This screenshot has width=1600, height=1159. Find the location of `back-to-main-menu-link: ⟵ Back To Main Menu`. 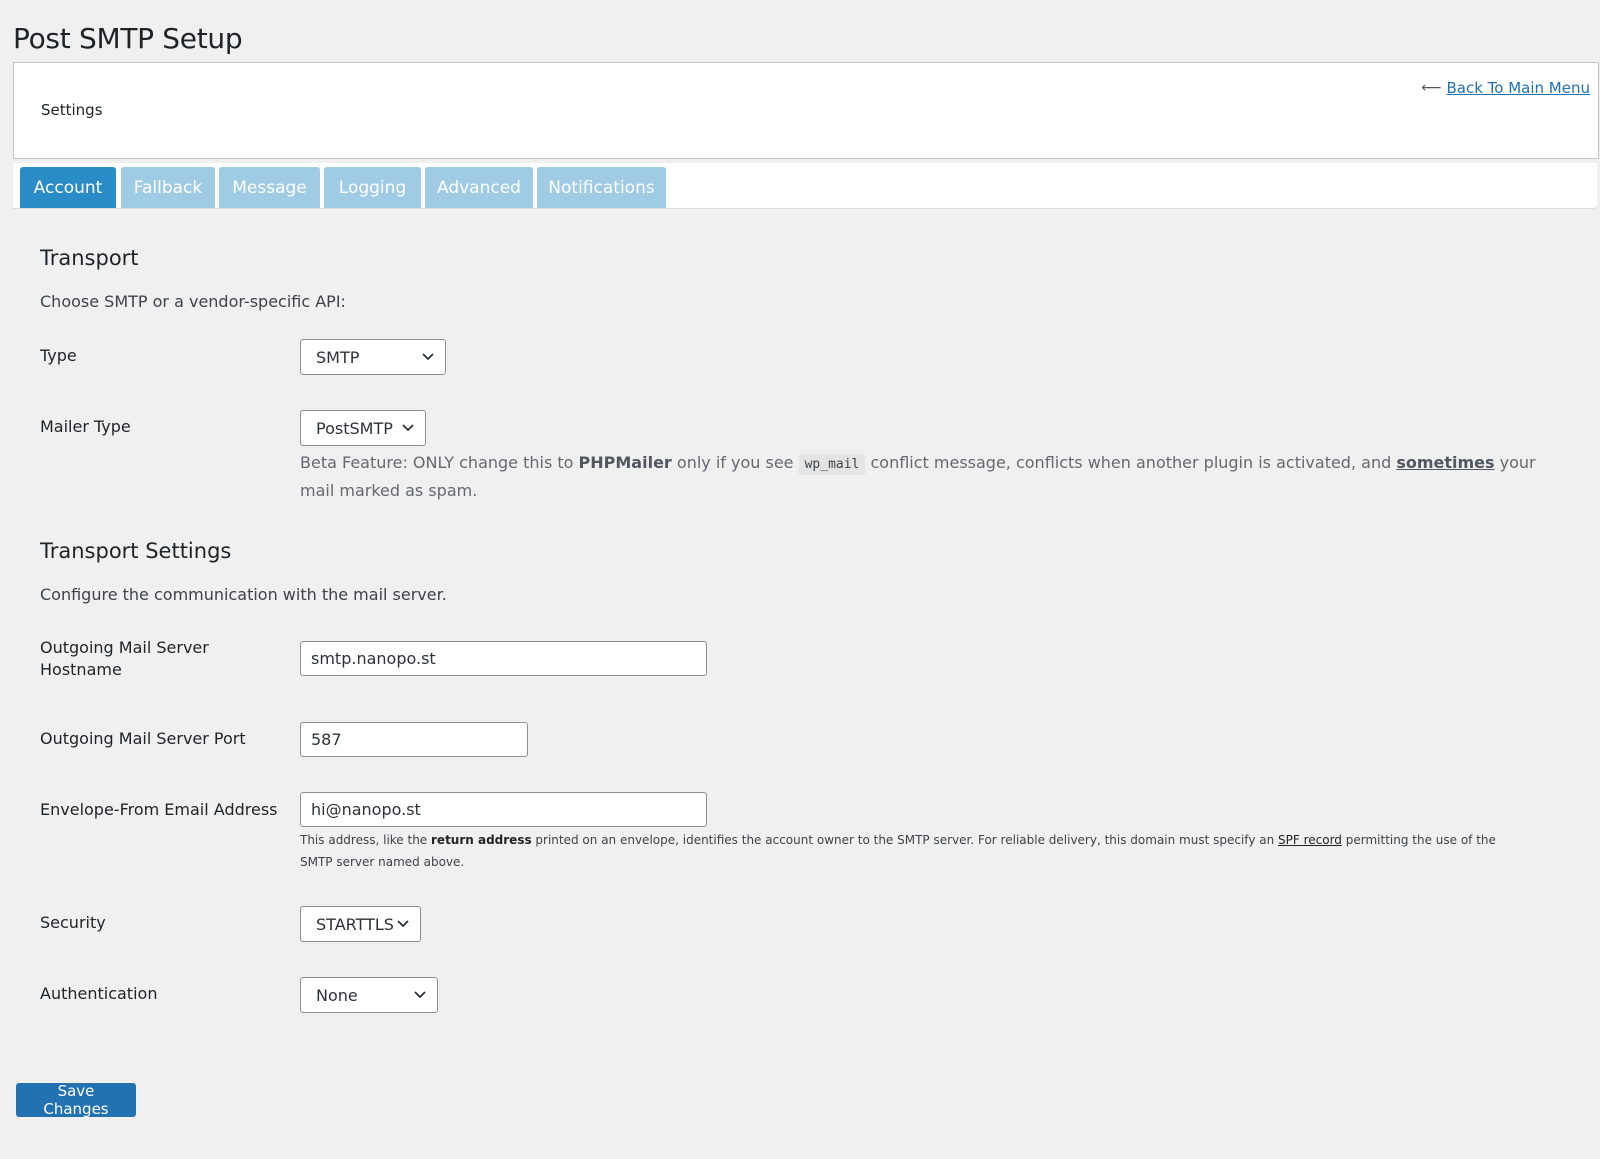

back-to-main-menu-link: ⟵ Back To Main Menu is located at coordinates (1505, 88).